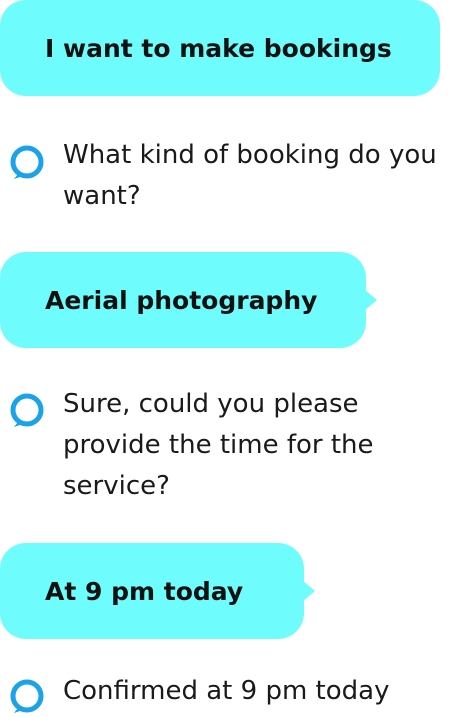 The image size is (469, 717). What do you see at coordinates (144, 591) in the screenshot?
I see `user-message-text: At 9 pm today` at bounding box center [144, 591].